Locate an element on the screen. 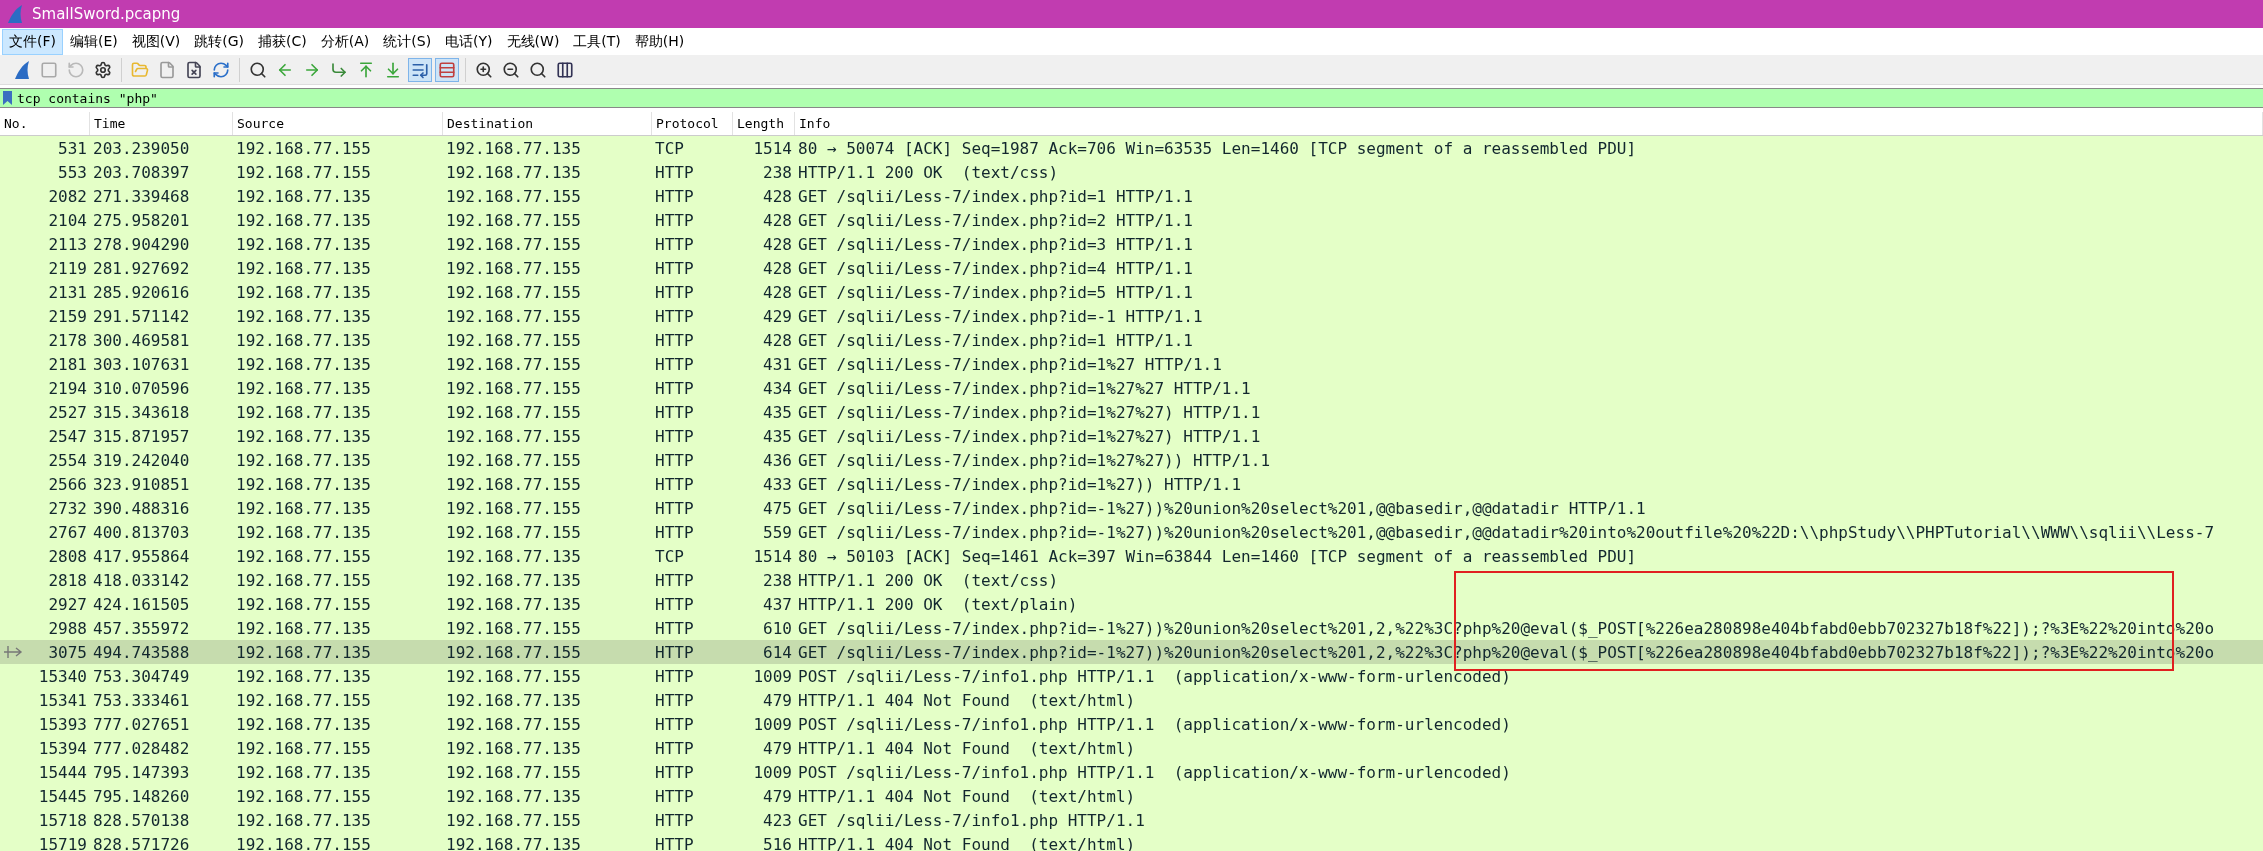  column-header: Length is located at coordinates (764, 123).